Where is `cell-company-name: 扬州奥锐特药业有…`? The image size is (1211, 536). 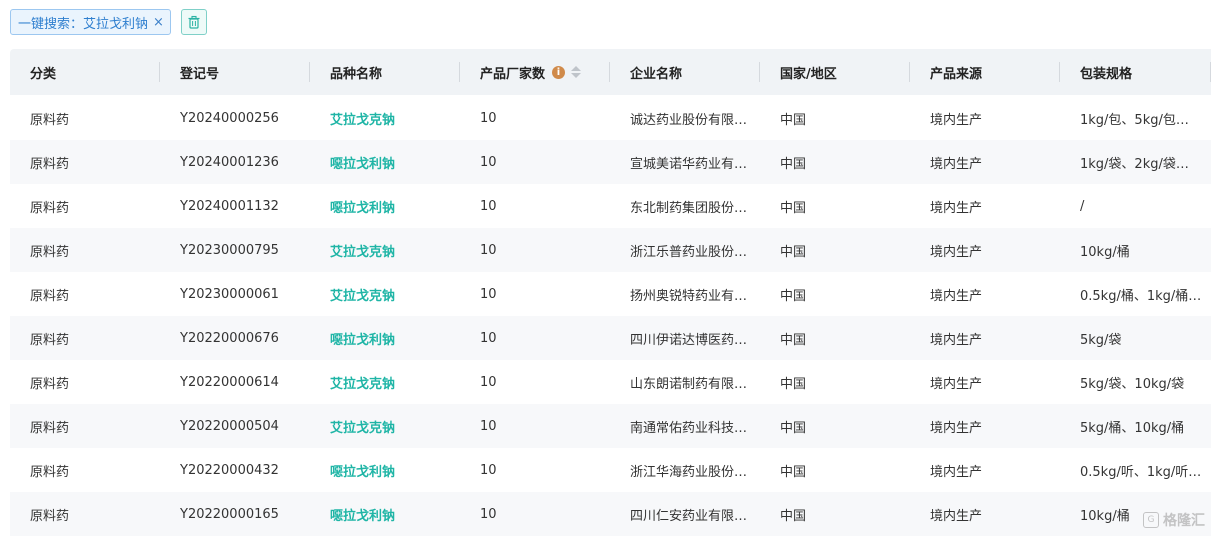
cell-company-name: 扬州奥锐特药业有… is located at coordinates (689, 296).